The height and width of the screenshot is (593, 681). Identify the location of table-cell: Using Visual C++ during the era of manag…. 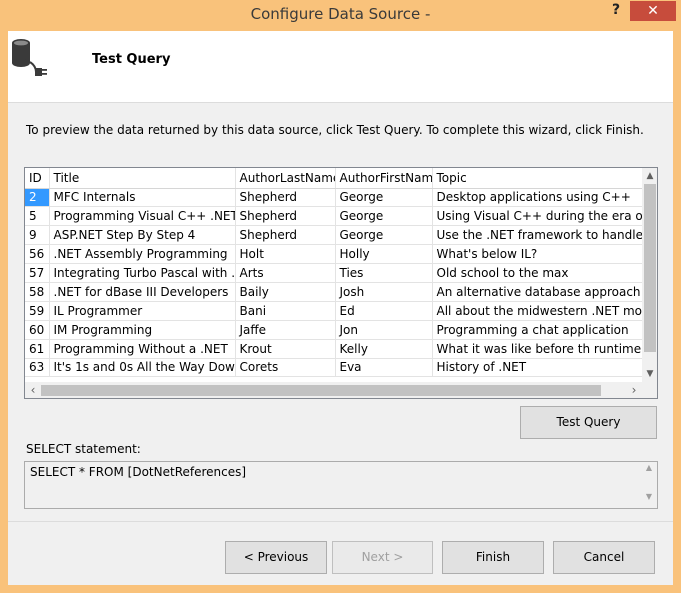
(537, 216).